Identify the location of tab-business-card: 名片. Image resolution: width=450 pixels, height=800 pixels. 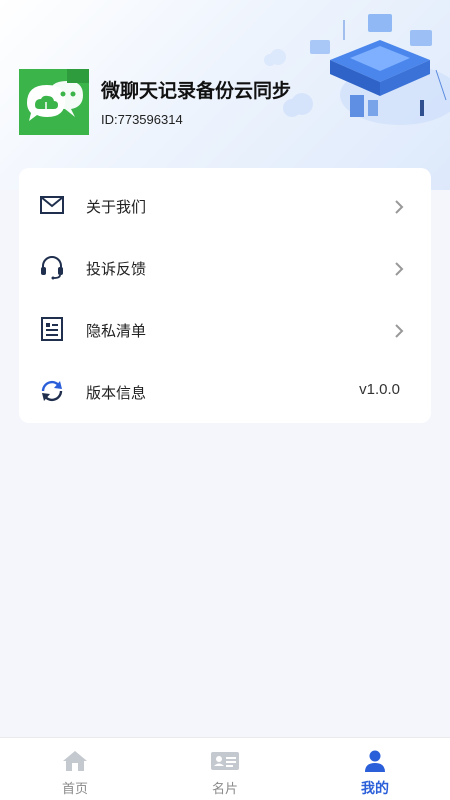
(225, 769).